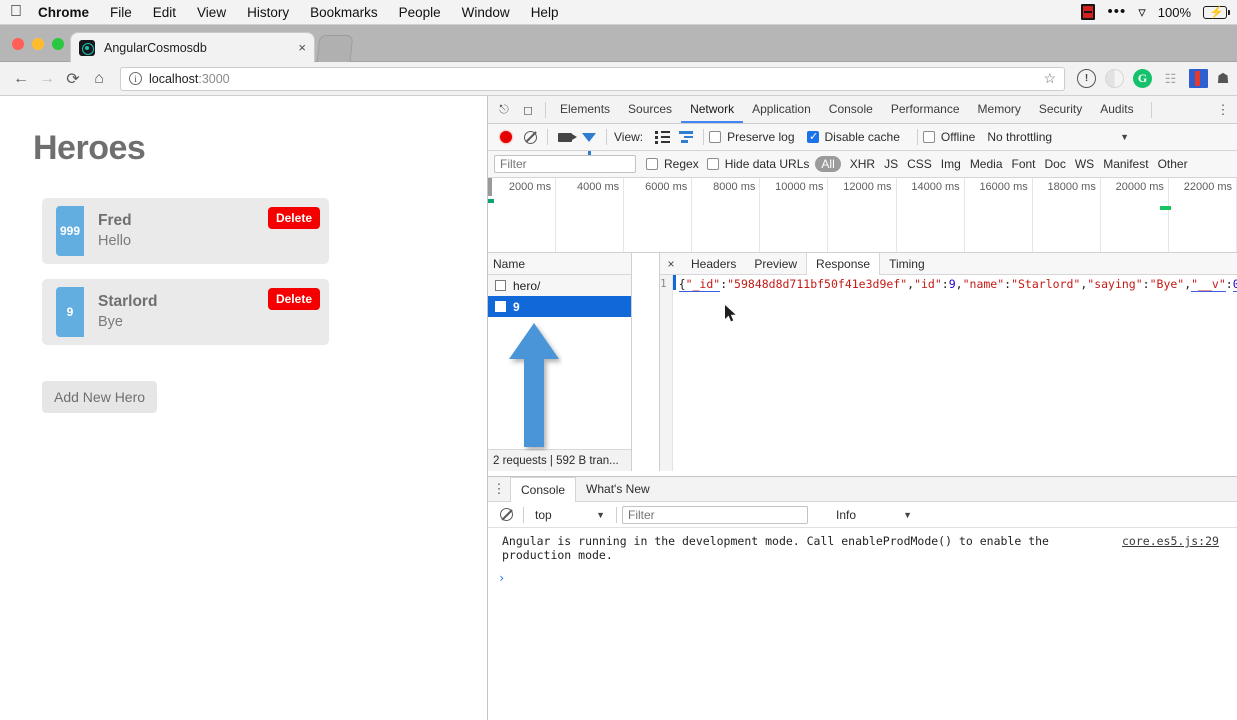 The width and height of the screenshot is (1237, 720). Describe the element at coordinates (565, 137) in the screenshot. I see `capture-screenshots-icon` at that location.